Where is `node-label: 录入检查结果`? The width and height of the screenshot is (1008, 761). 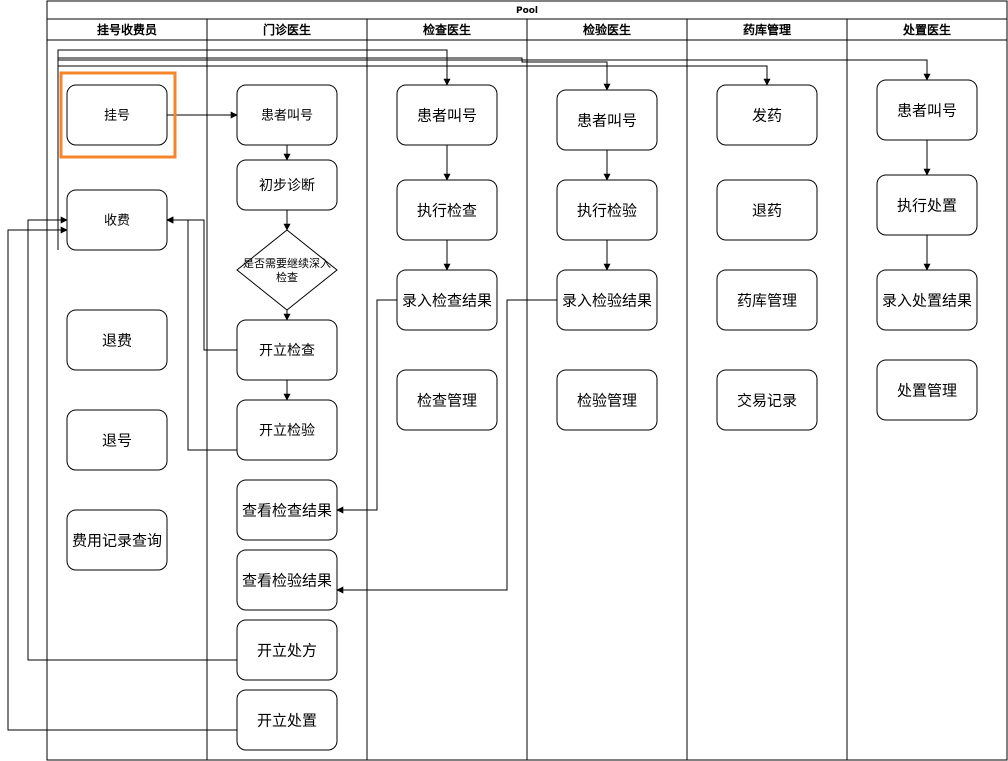
node-label: 录入检查结果 is located at coordinates (447, 300).